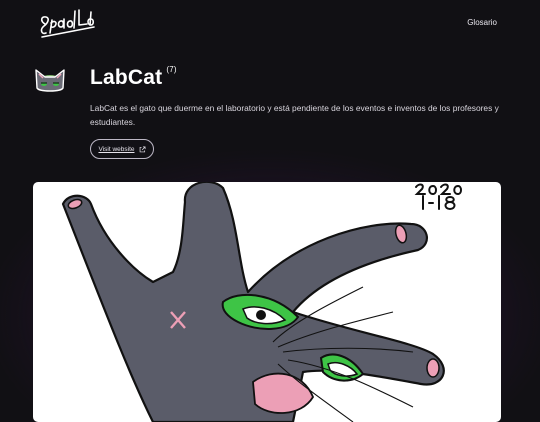  I want to click on visit-website-button: Visit website, so click(122, 149).